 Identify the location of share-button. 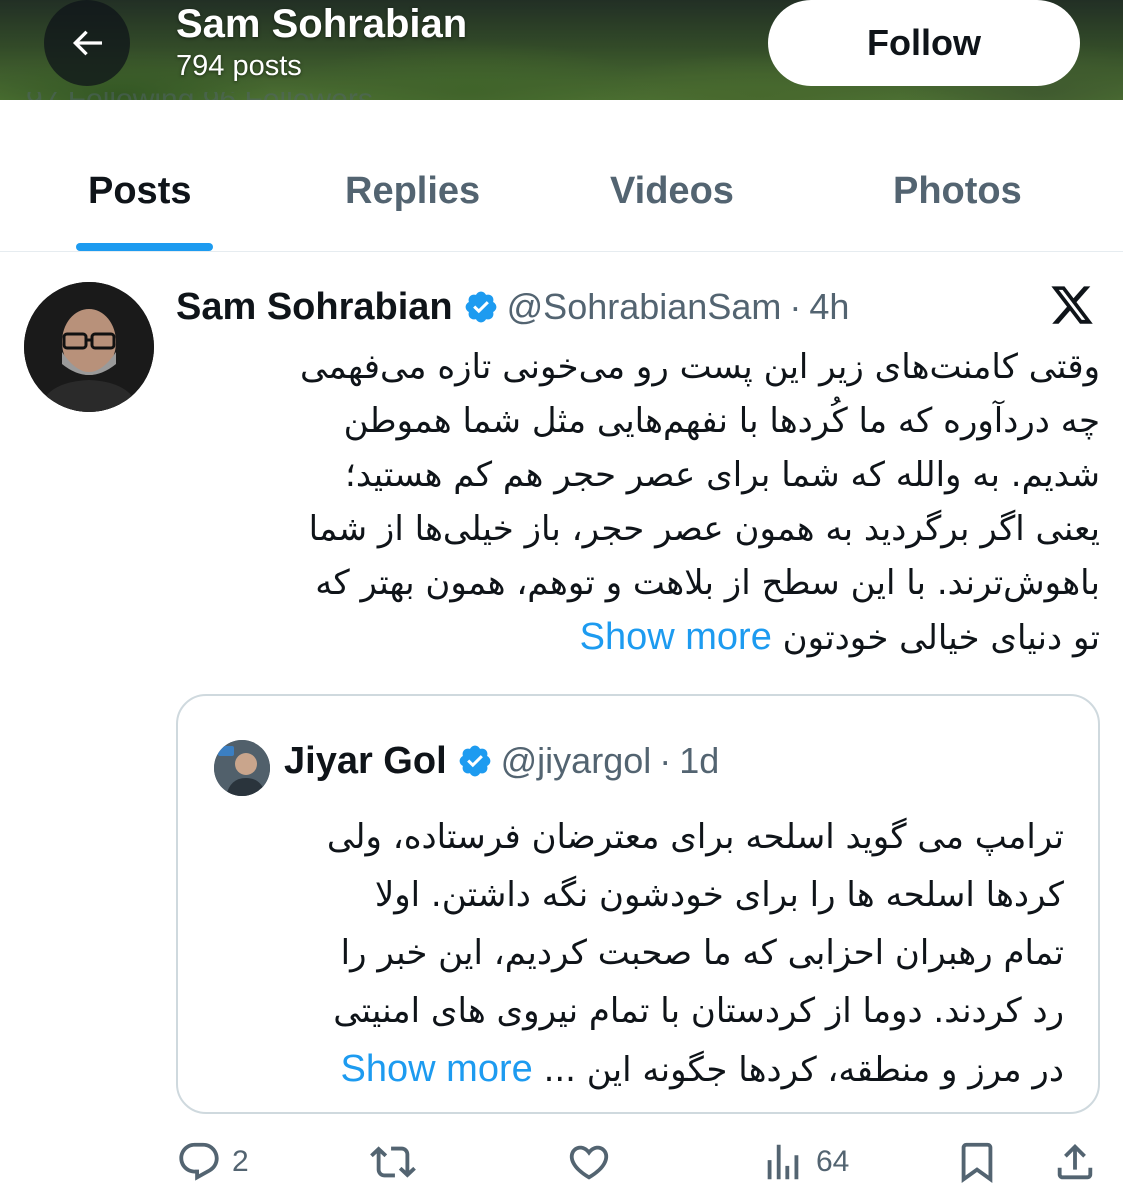
(1075, 1162).